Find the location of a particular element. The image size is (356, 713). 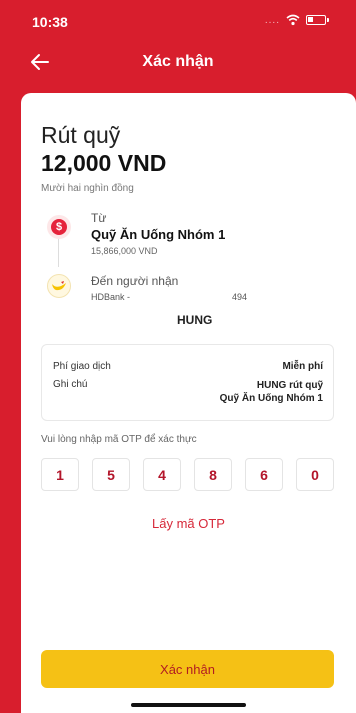

otp-digit-input: 0 is located at coordinates (315, 474).